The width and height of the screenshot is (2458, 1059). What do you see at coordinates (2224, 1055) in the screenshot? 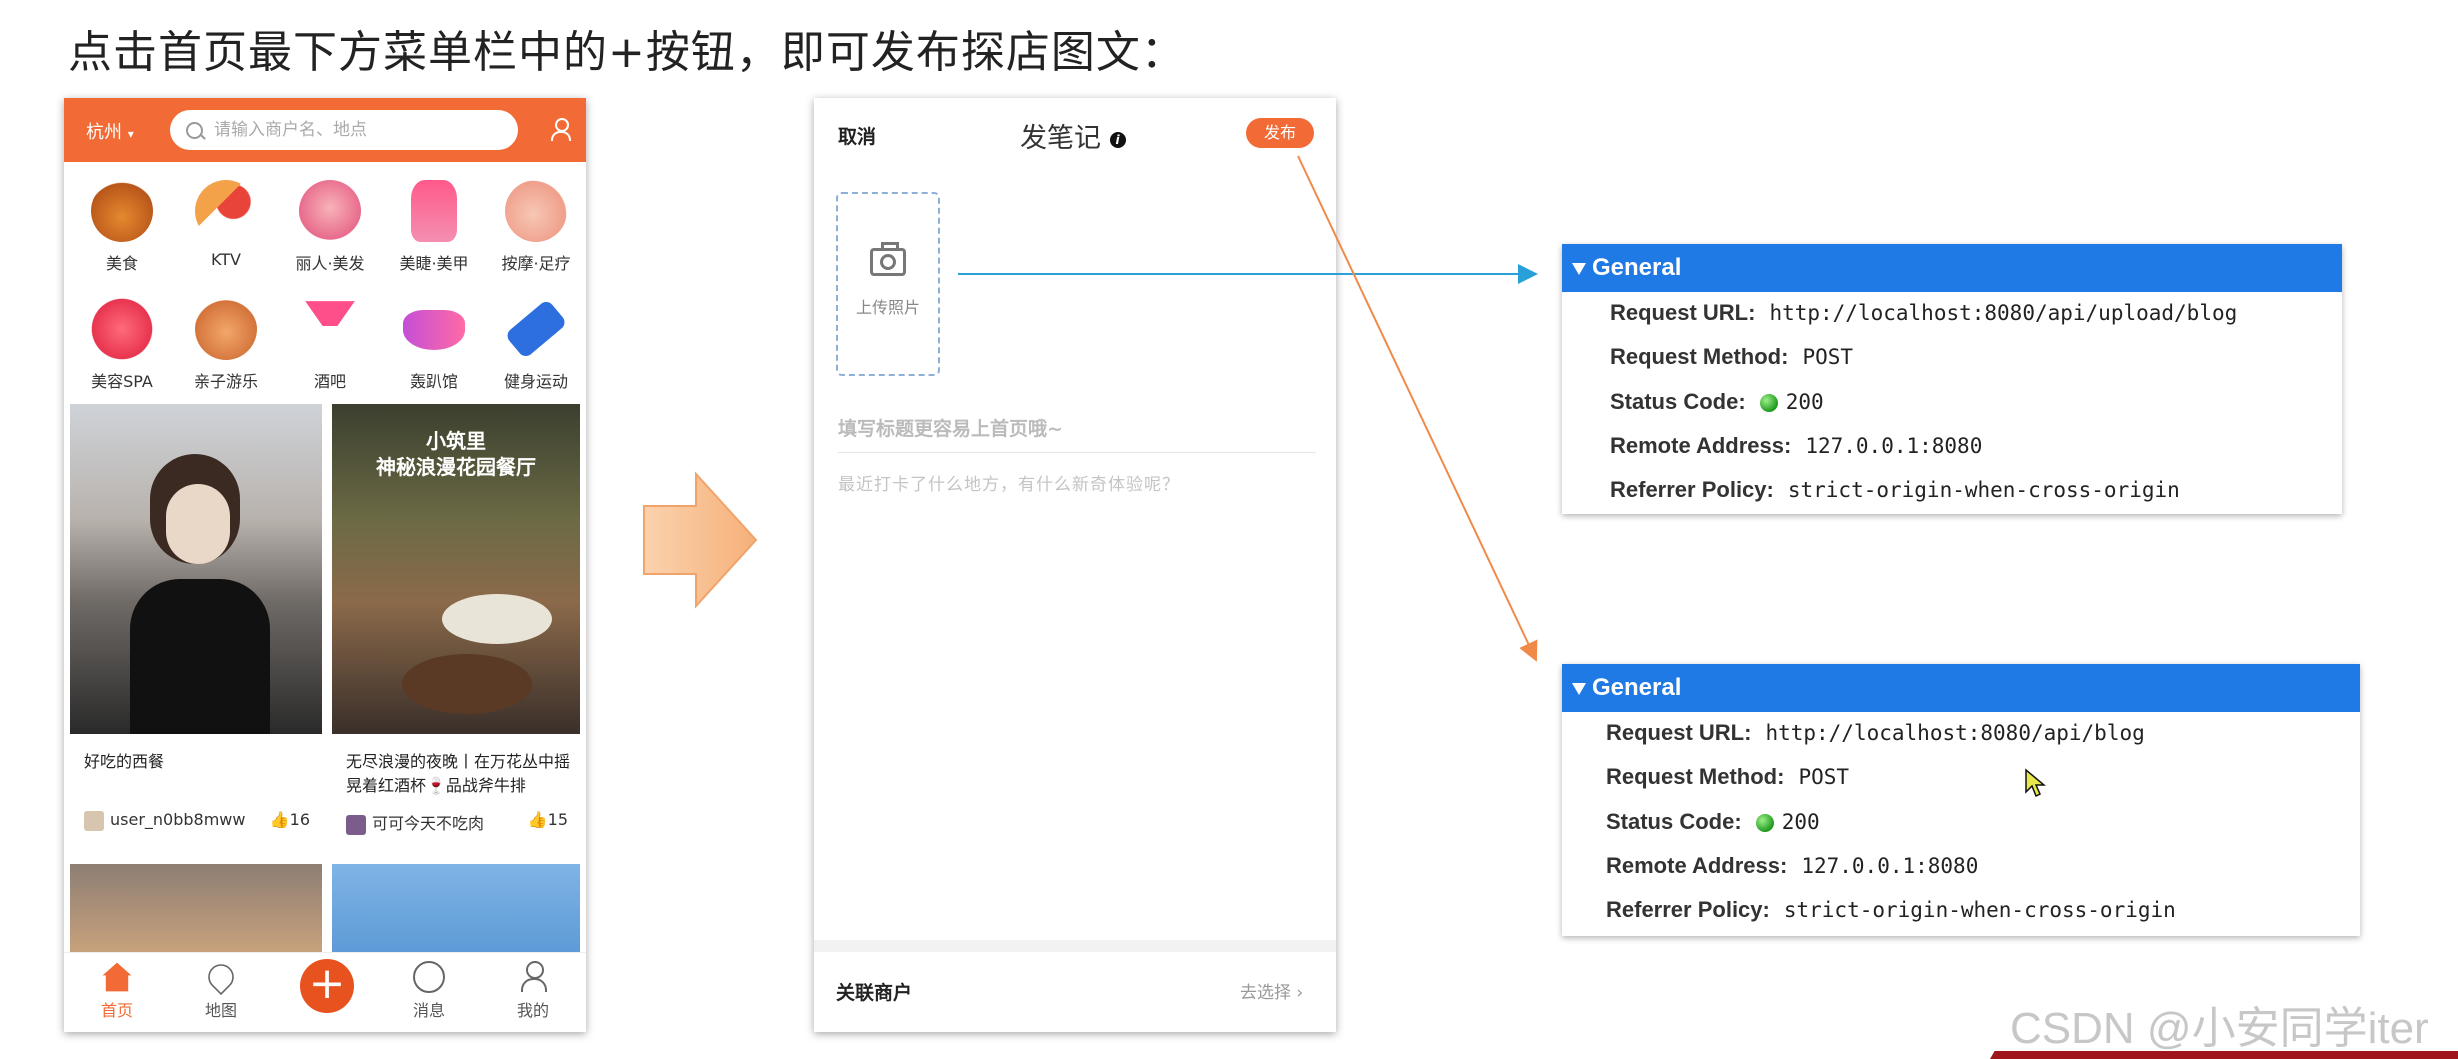
I see `footer-accent-bar` at bounding box center [2224, 1055].